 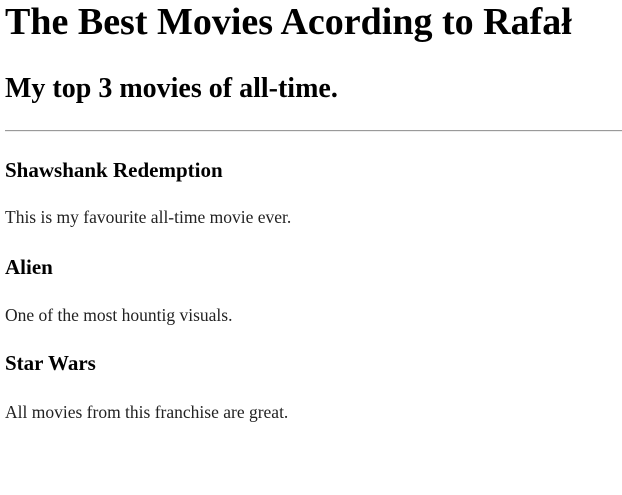 I want to click on page-title: The Best Movies Acording to Rafał, so click(x=288, y=22).